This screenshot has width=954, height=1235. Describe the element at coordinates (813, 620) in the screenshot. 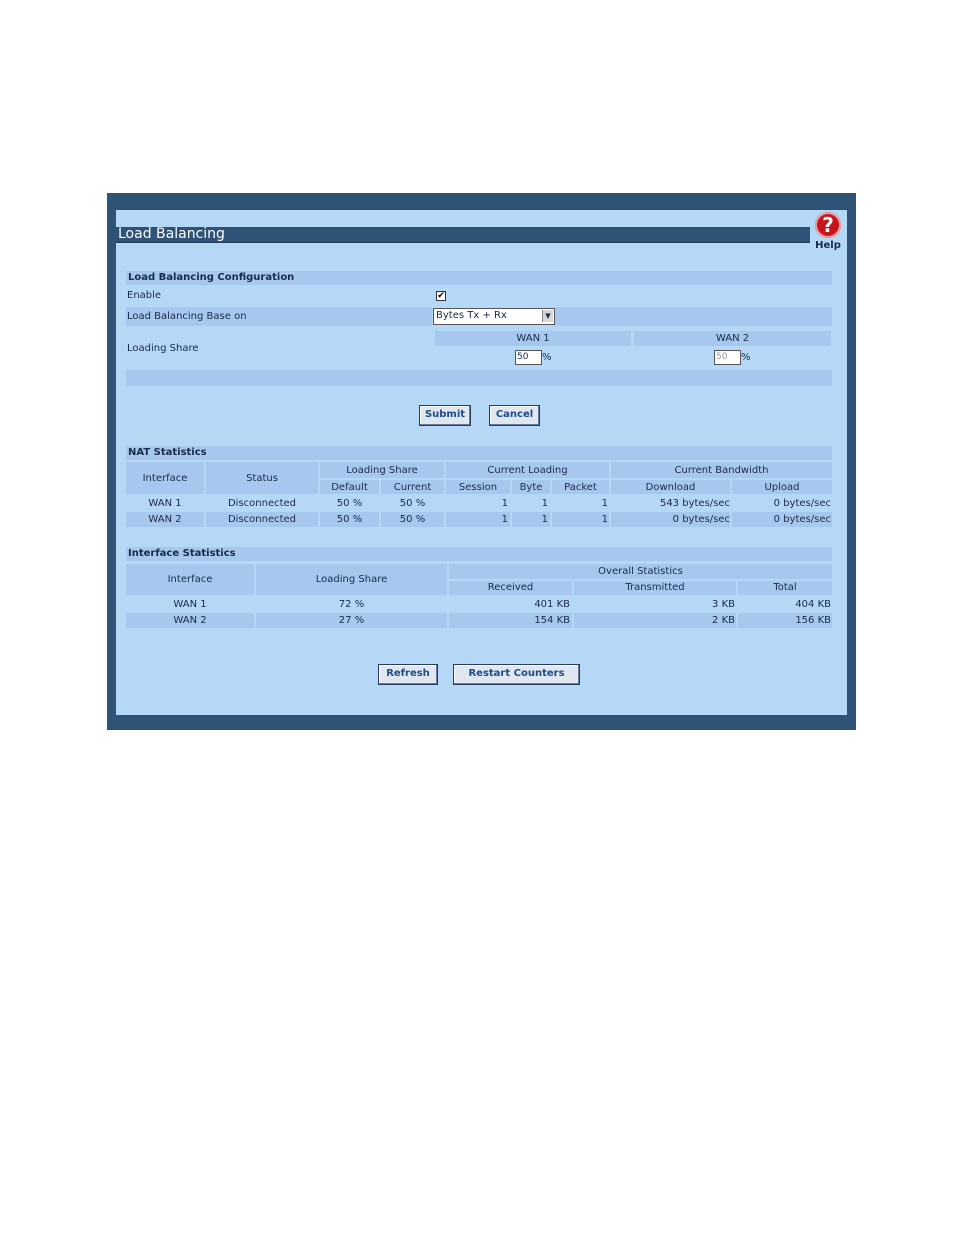

I see `iface-cell-total: 156 KB` at that location.